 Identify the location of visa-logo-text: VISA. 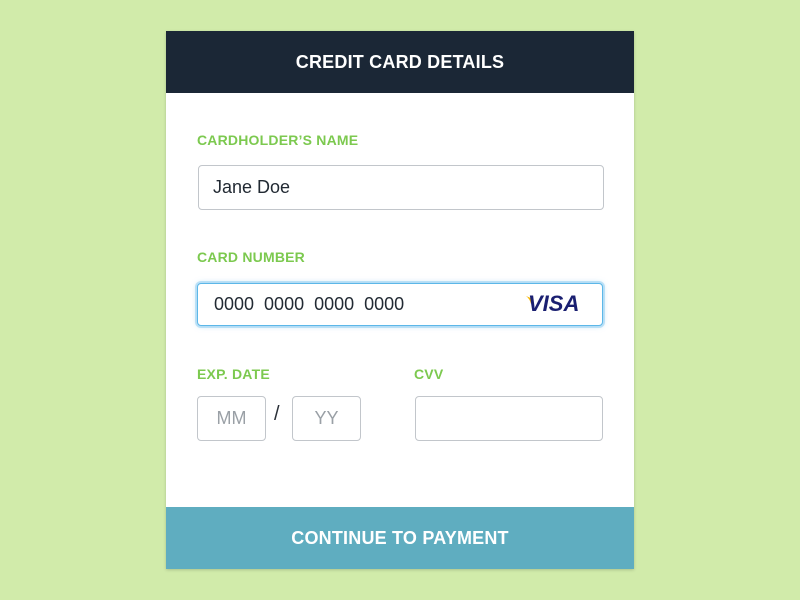
(553, 303).